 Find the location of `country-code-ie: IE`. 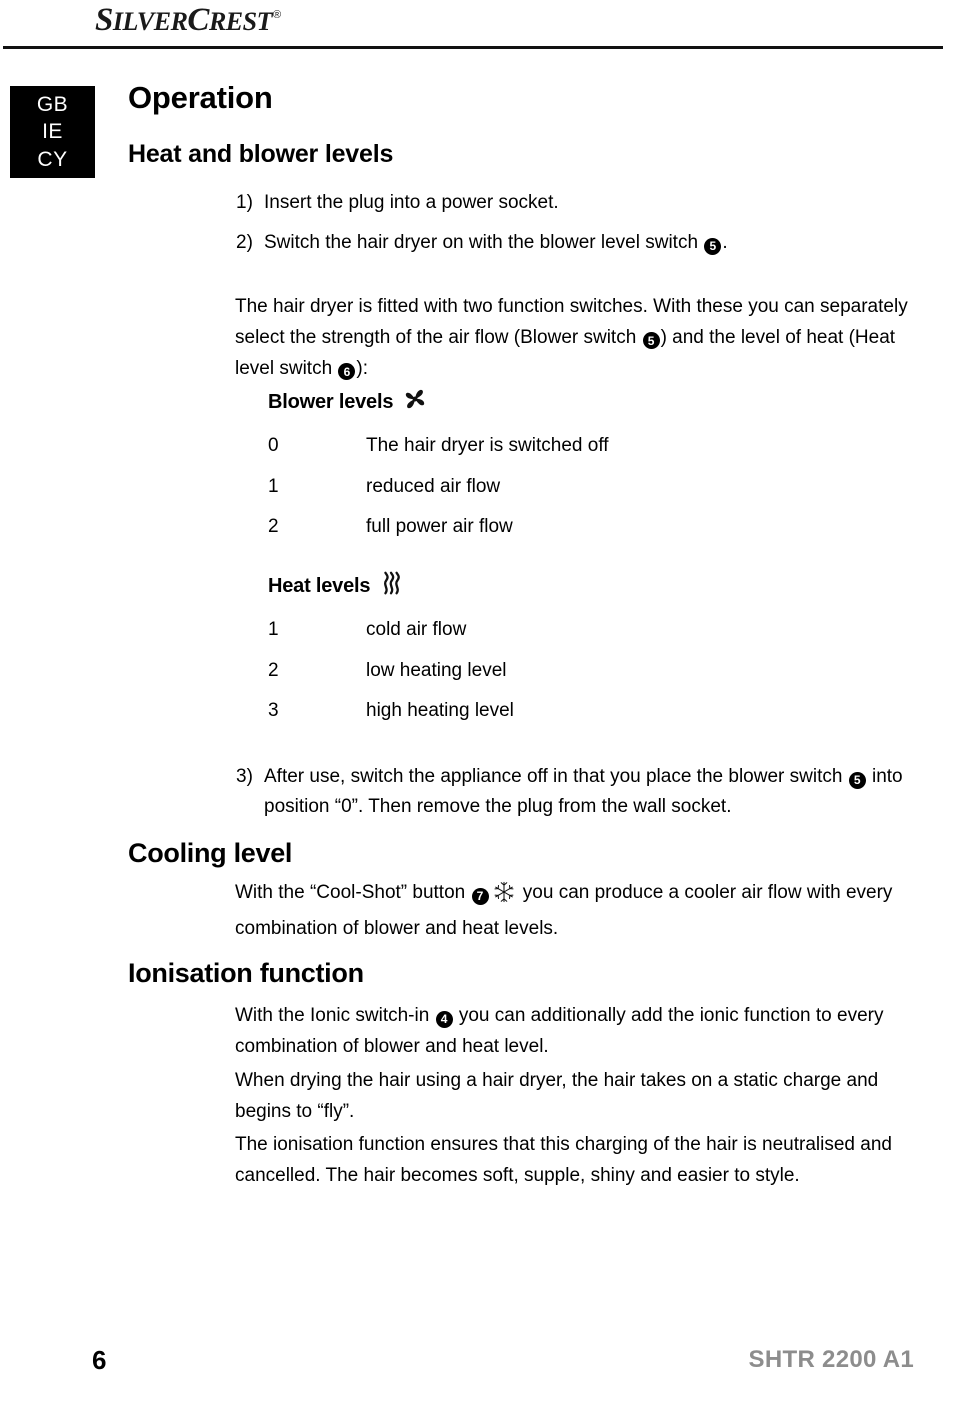

country-code-ie: IE is located at coordinates (52, 132).